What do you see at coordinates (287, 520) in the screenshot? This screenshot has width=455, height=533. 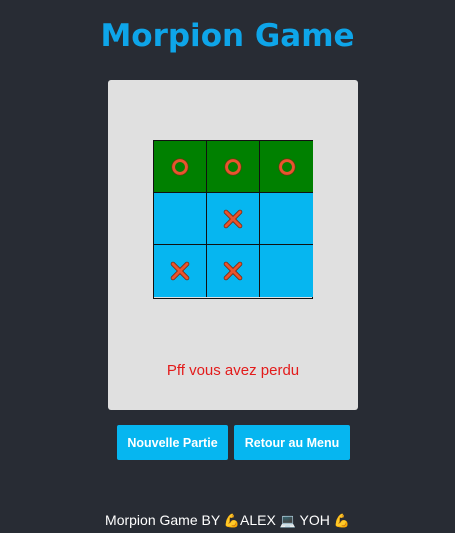 I see `laptop-icon: 💻` at bounding box center [287, 520].